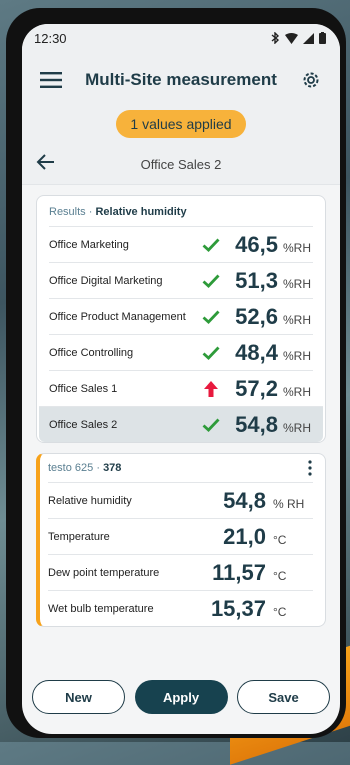 The width and height of the screenshot is (350, 765). I want to click on reading-value: 11,57, so click(239, 572).